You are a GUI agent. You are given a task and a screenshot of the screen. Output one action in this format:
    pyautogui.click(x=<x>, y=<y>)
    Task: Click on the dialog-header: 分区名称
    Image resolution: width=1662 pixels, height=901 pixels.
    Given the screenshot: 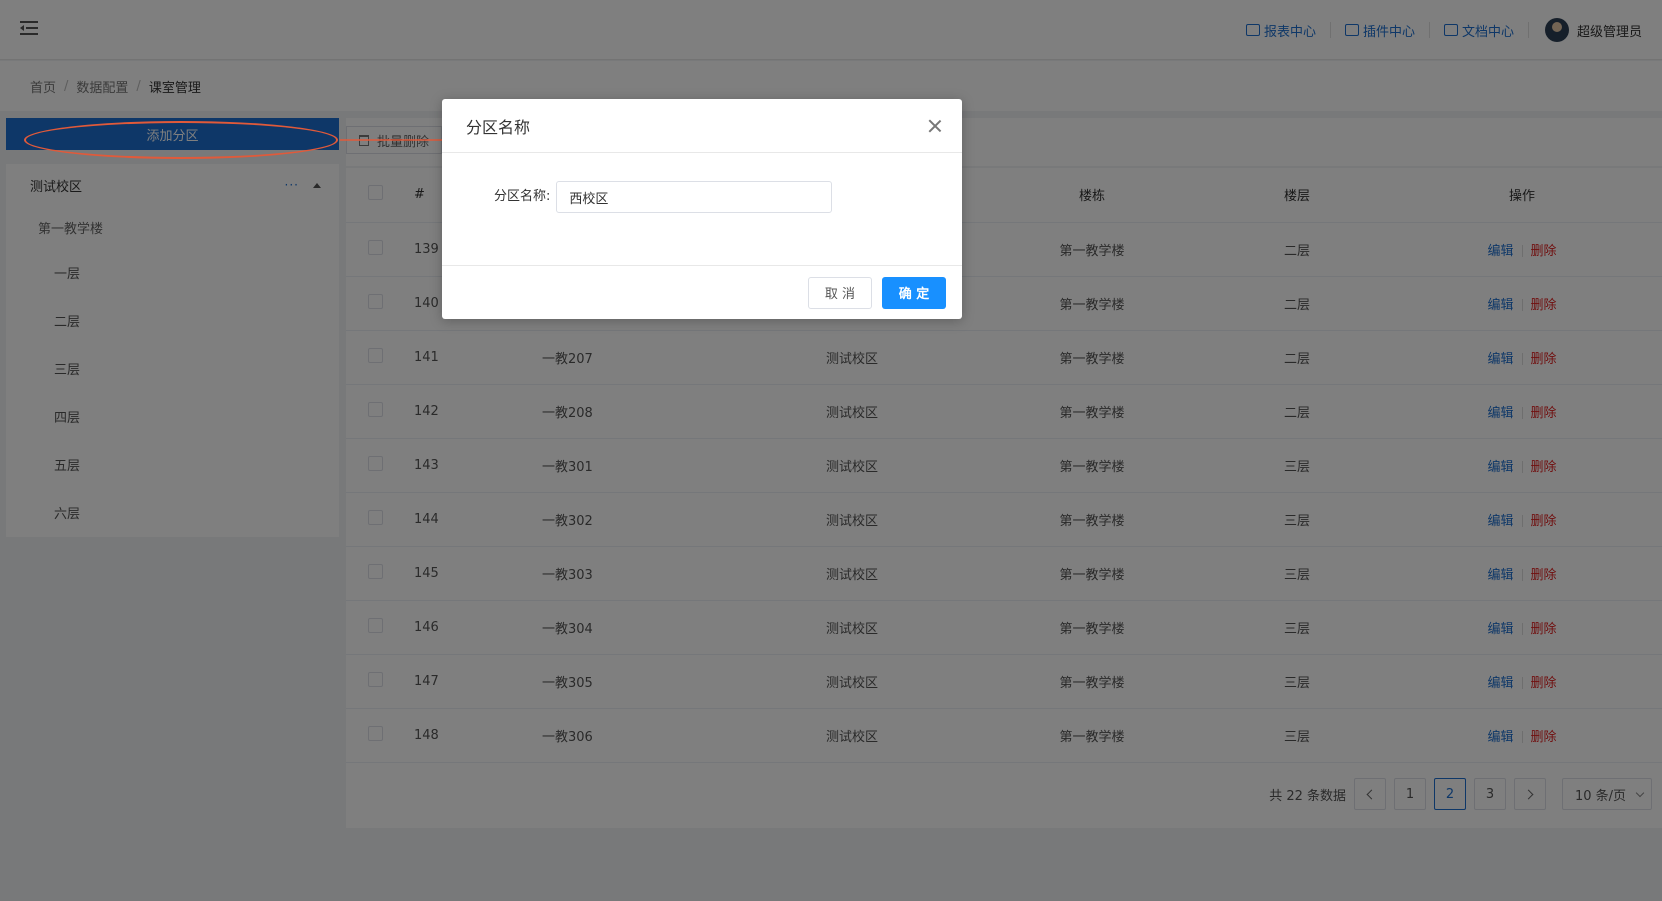 What is the action you would take?
    pyautogui.click(x=702, y=126)
    